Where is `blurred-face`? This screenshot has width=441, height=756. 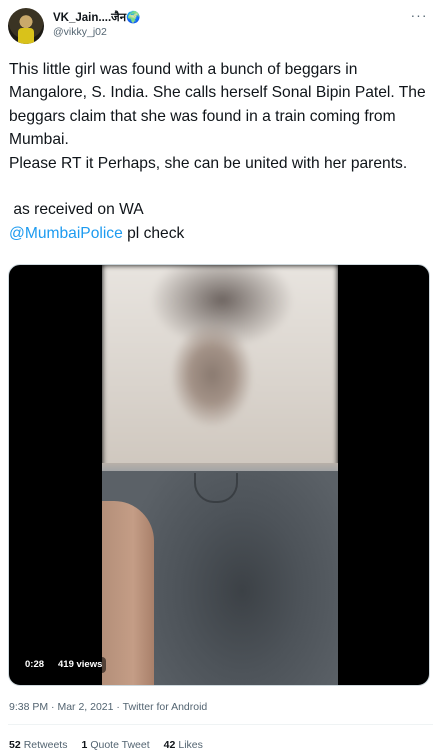
blurred-face is located at coordinates (220, 368).